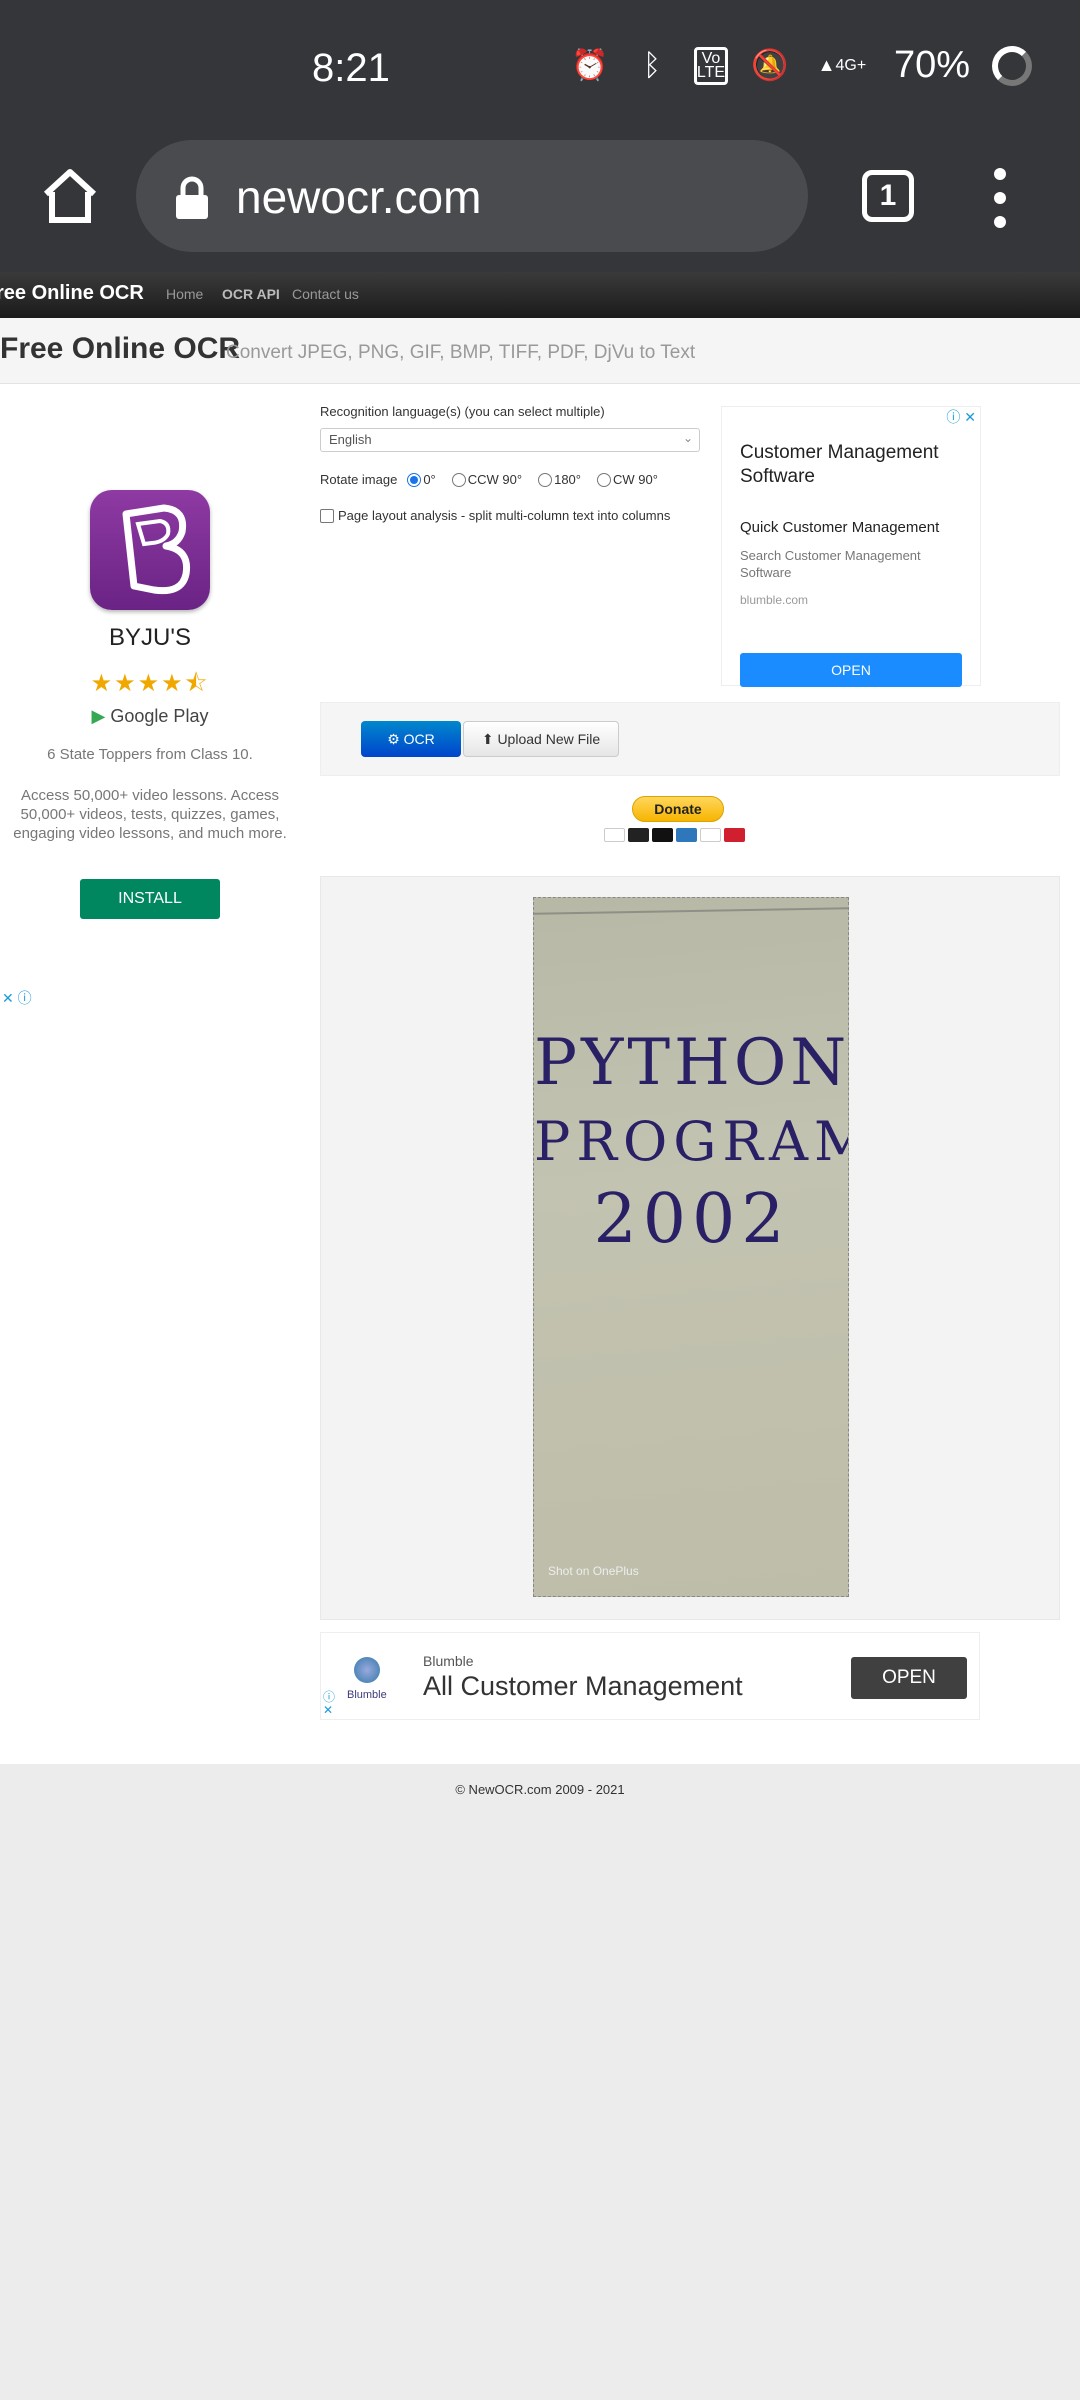 The height and width of the screenshot is (2400, 1080). I want to click on chevron-down-icon: ⌄, so click(687, 438).